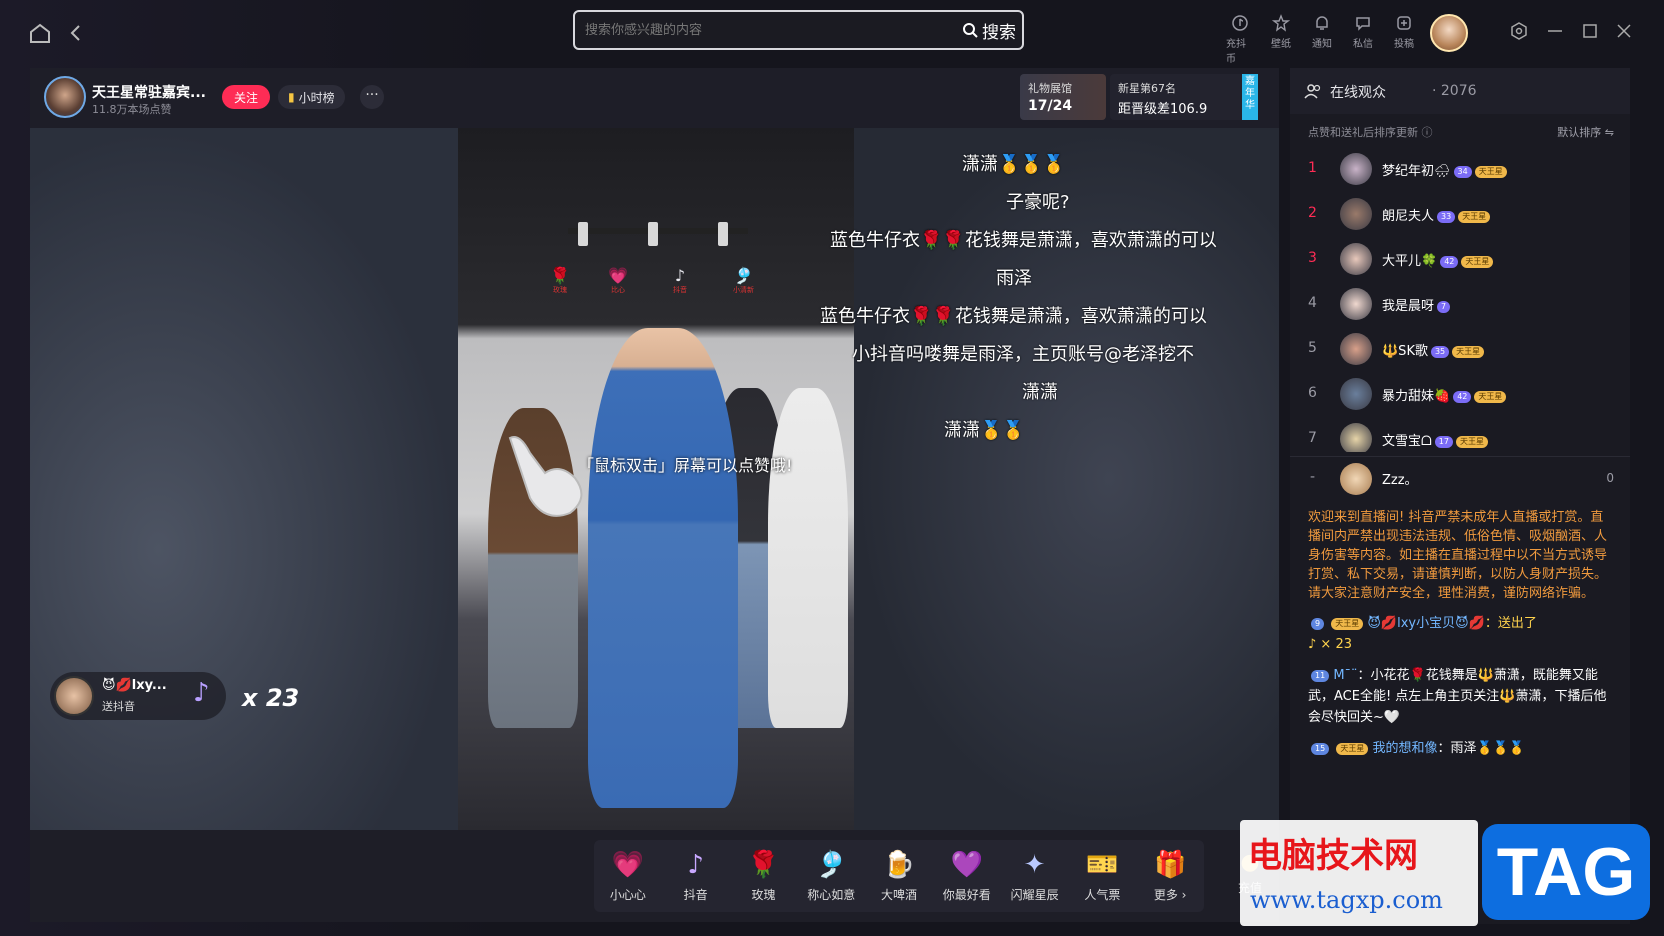  Describe the element at coordinates (138, 696) in the screenshot. I see `gift-popup: 😈💋lxy... 送抖音 ♪` at that location.